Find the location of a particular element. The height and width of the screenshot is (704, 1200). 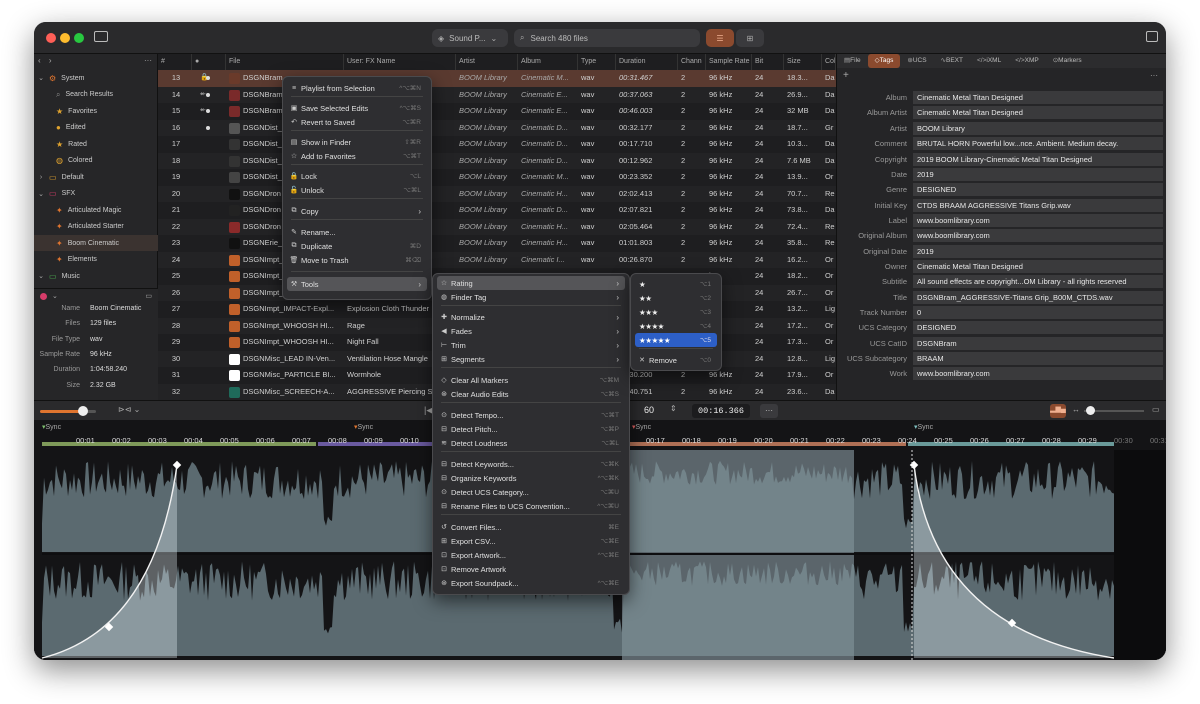

menu-item: ≋ Detect Loudness ⌥⌘L is located at coordinates (531, 443).